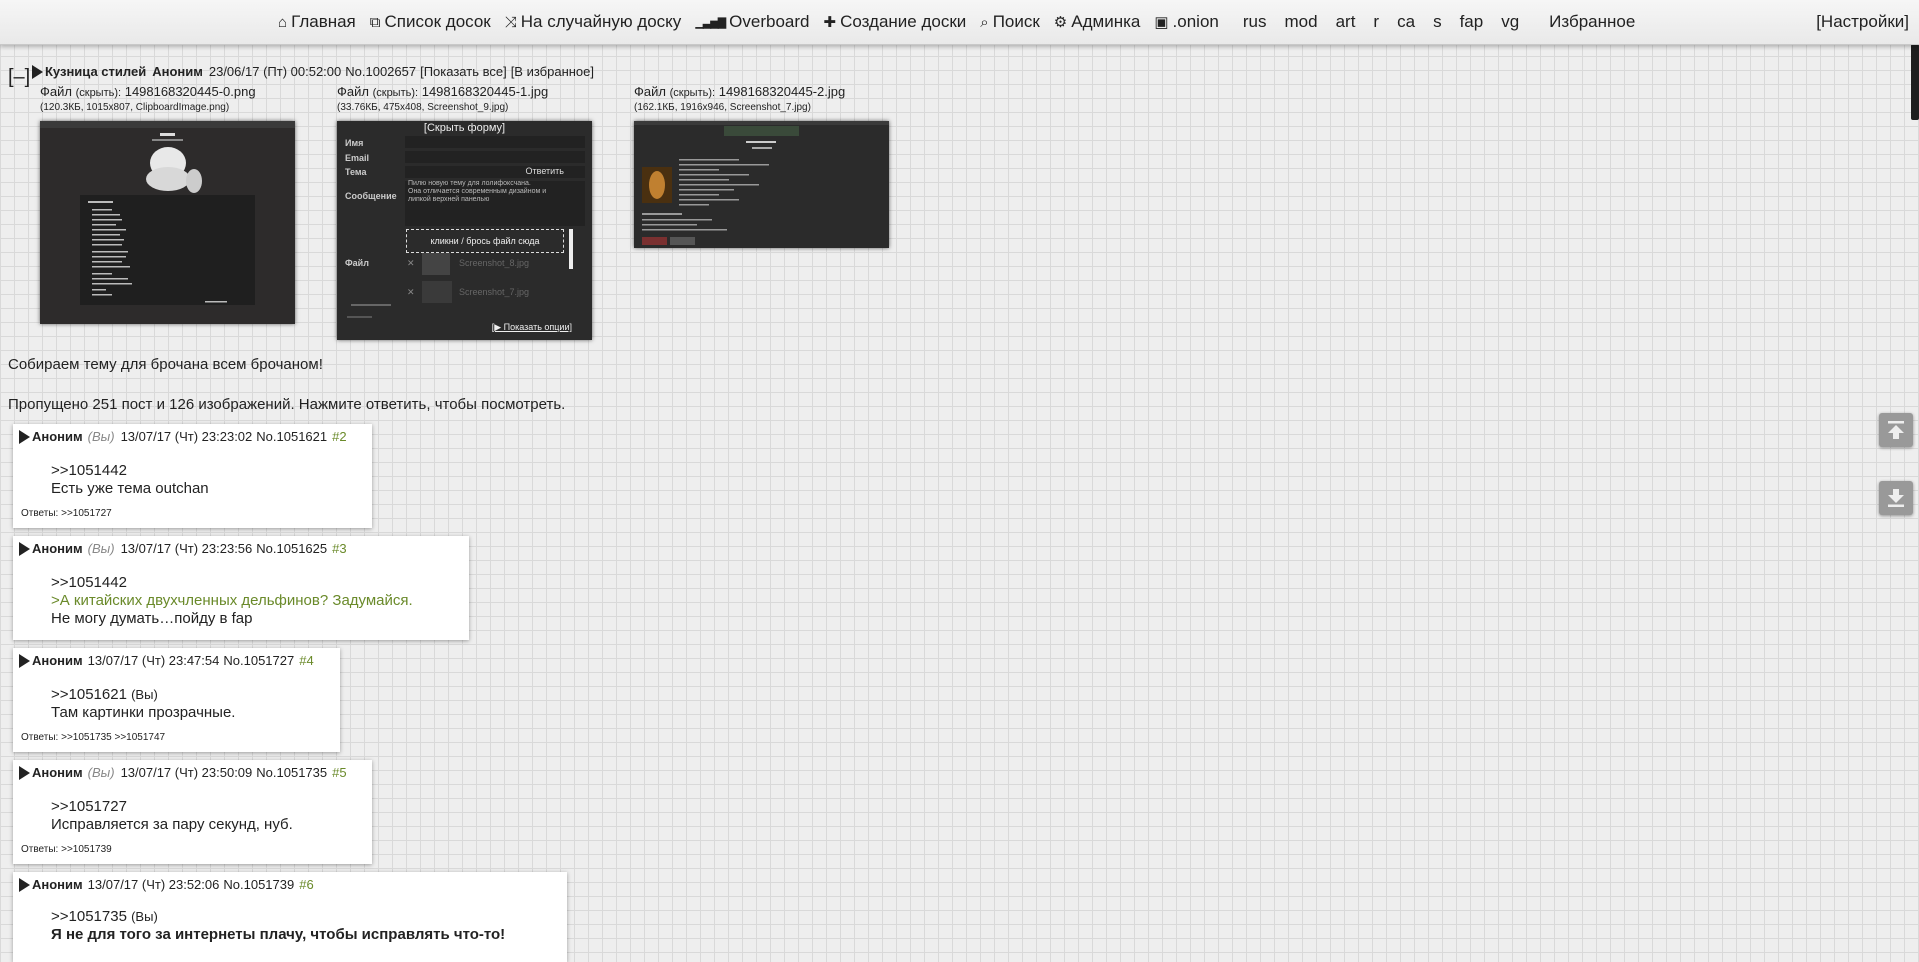  I want to click on nav-onion: ▣ .onion, so click(1186, 22).